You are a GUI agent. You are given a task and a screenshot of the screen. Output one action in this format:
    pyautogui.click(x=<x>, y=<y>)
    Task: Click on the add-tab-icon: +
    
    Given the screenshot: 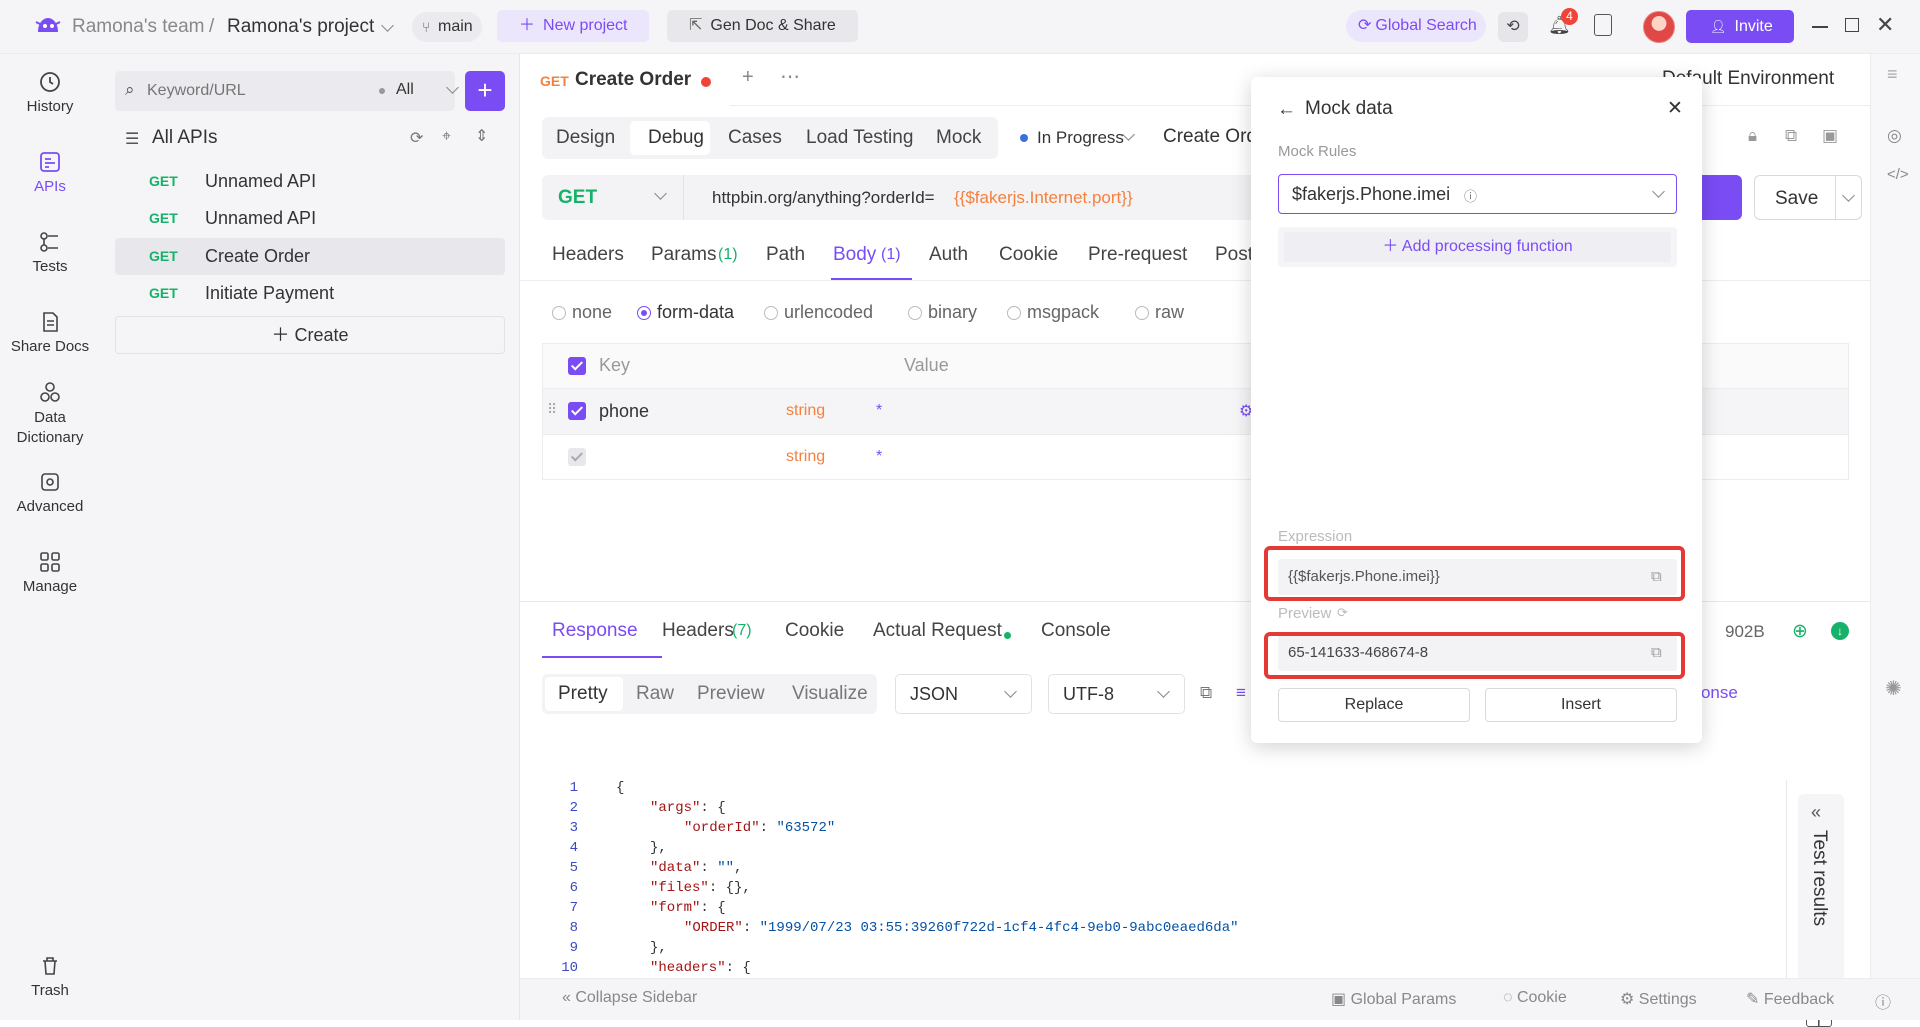 What is the action you would take?
    pyautogui.click(x=748, y=77)
    